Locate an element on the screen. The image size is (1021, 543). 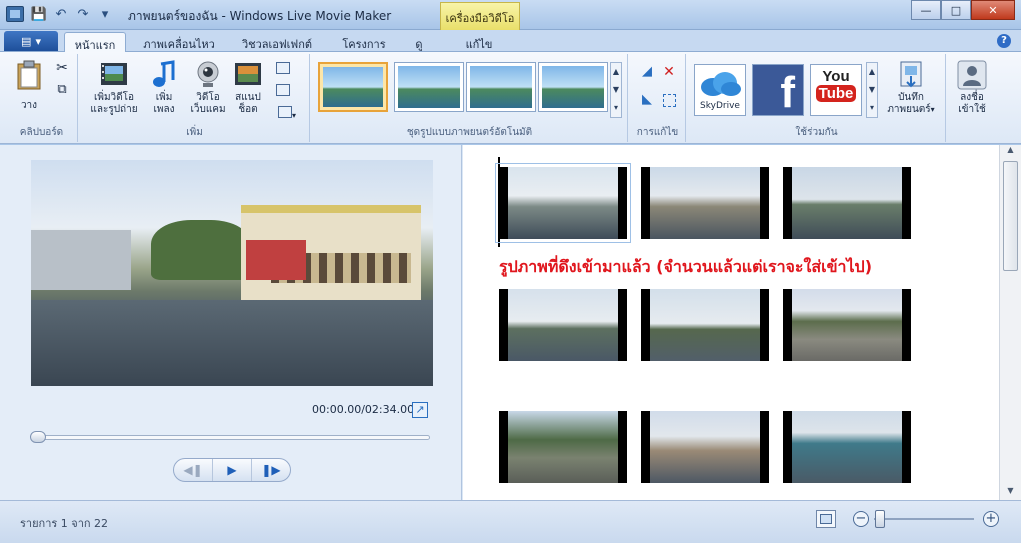
title-button is located at coordinates (283, 70).